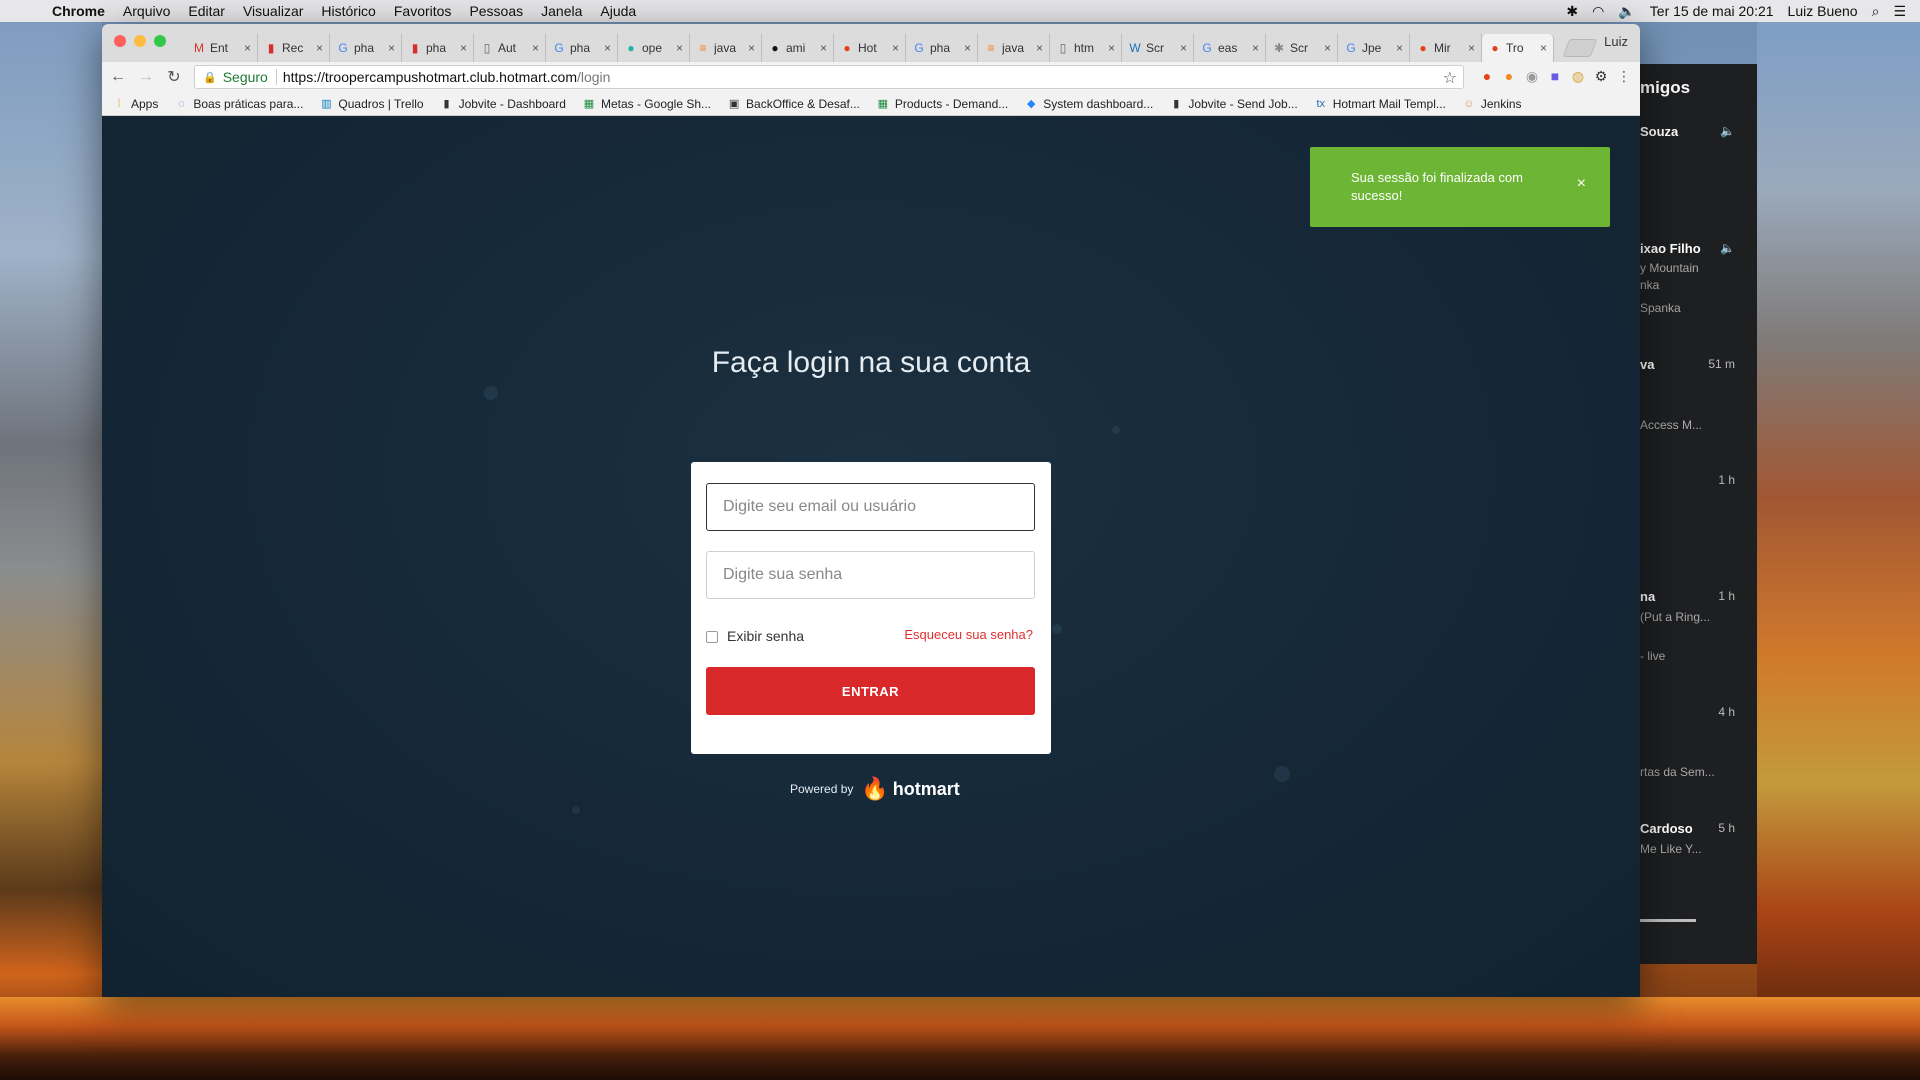 Image resolution: width=1920 pixels, height=1080 pixels. I want to click on camera-extension-icon: ◉, so click(1532, 76).